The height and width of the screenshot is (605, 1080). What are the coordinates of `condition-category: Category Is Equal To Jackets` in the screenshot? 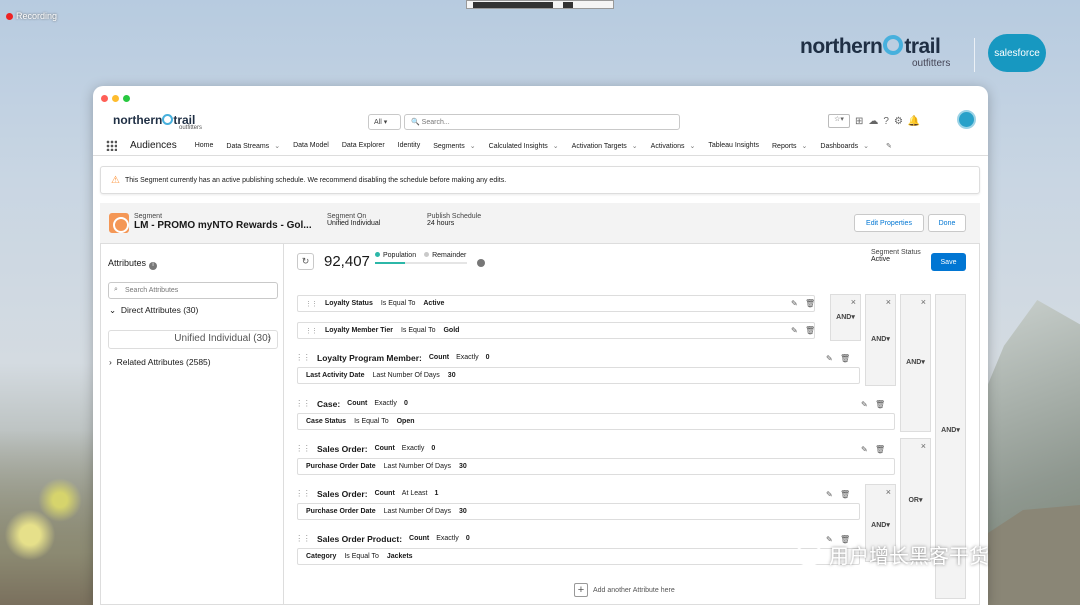 It's located at (578, 556).